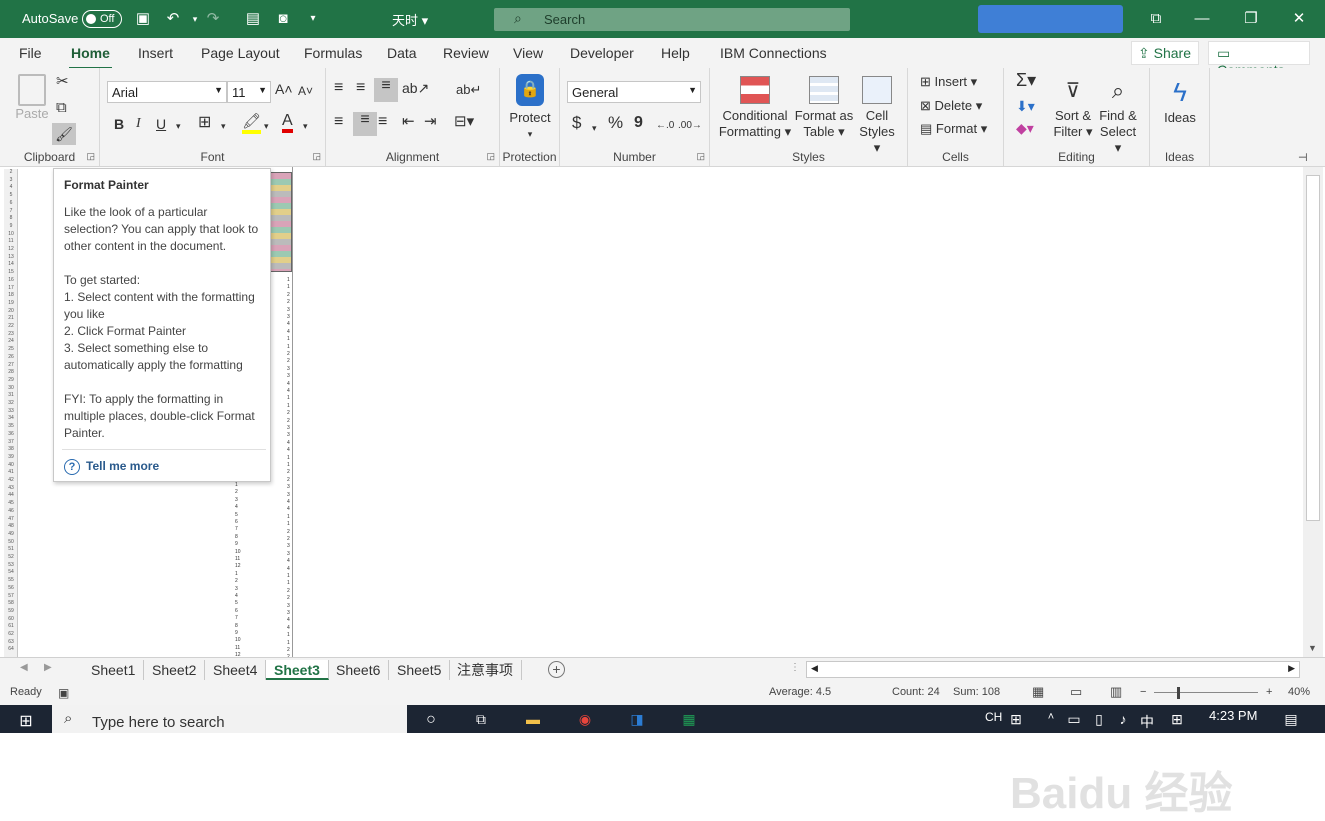 The width and height of the screenshot is (1325, 821). Describe the element at coordinates (11, 218) in the screenshot. I see `row-number: 8` at that location.